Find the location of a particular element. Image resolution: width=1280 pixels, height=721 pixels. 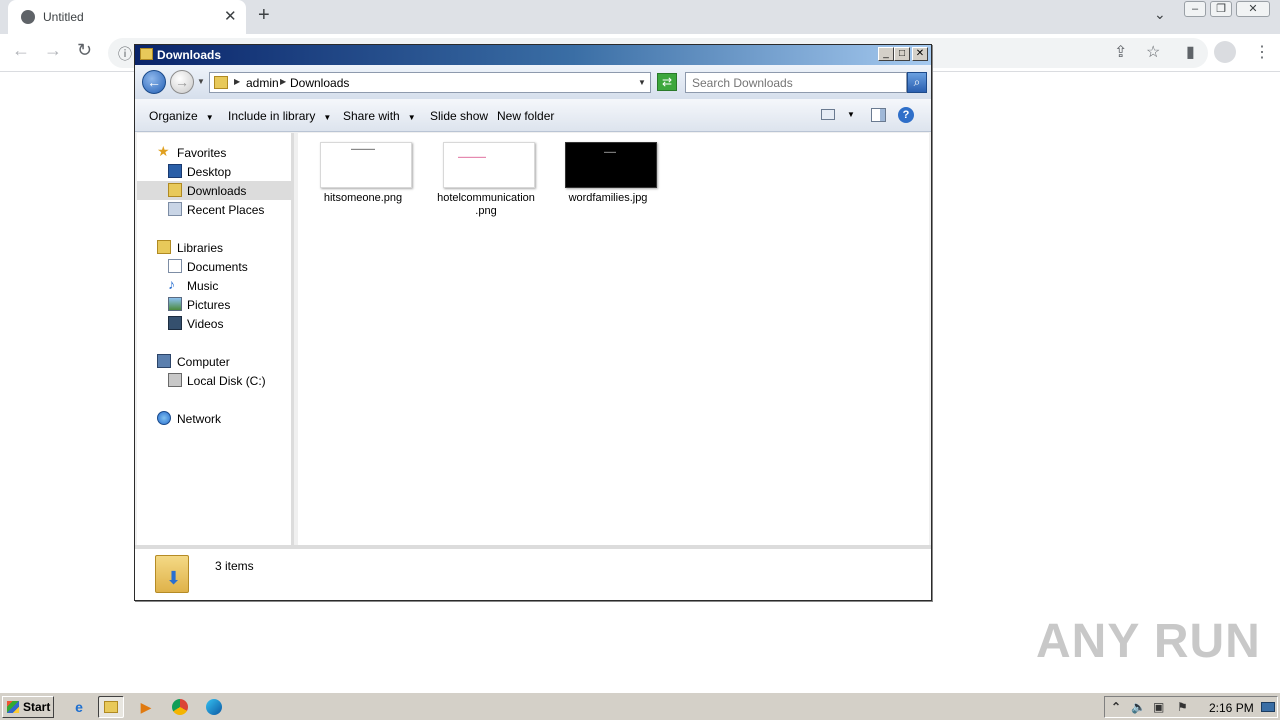

nav-downloads: Downloads is located at coordinates (214, 190).